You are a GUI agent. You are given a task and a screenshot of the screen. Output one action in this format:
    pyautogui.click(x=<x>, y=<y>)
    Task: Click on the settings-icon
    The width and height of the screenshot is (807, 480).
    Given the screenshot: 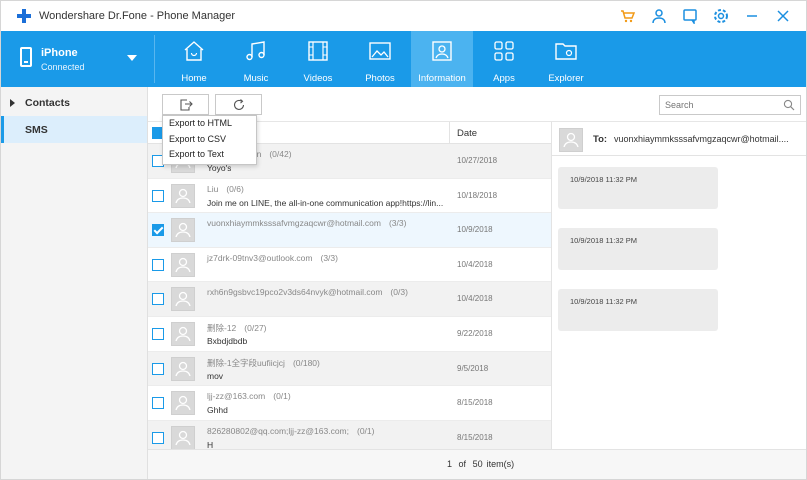 What is the action you would take?
    pyautogui.click(x=721, y=16)
    